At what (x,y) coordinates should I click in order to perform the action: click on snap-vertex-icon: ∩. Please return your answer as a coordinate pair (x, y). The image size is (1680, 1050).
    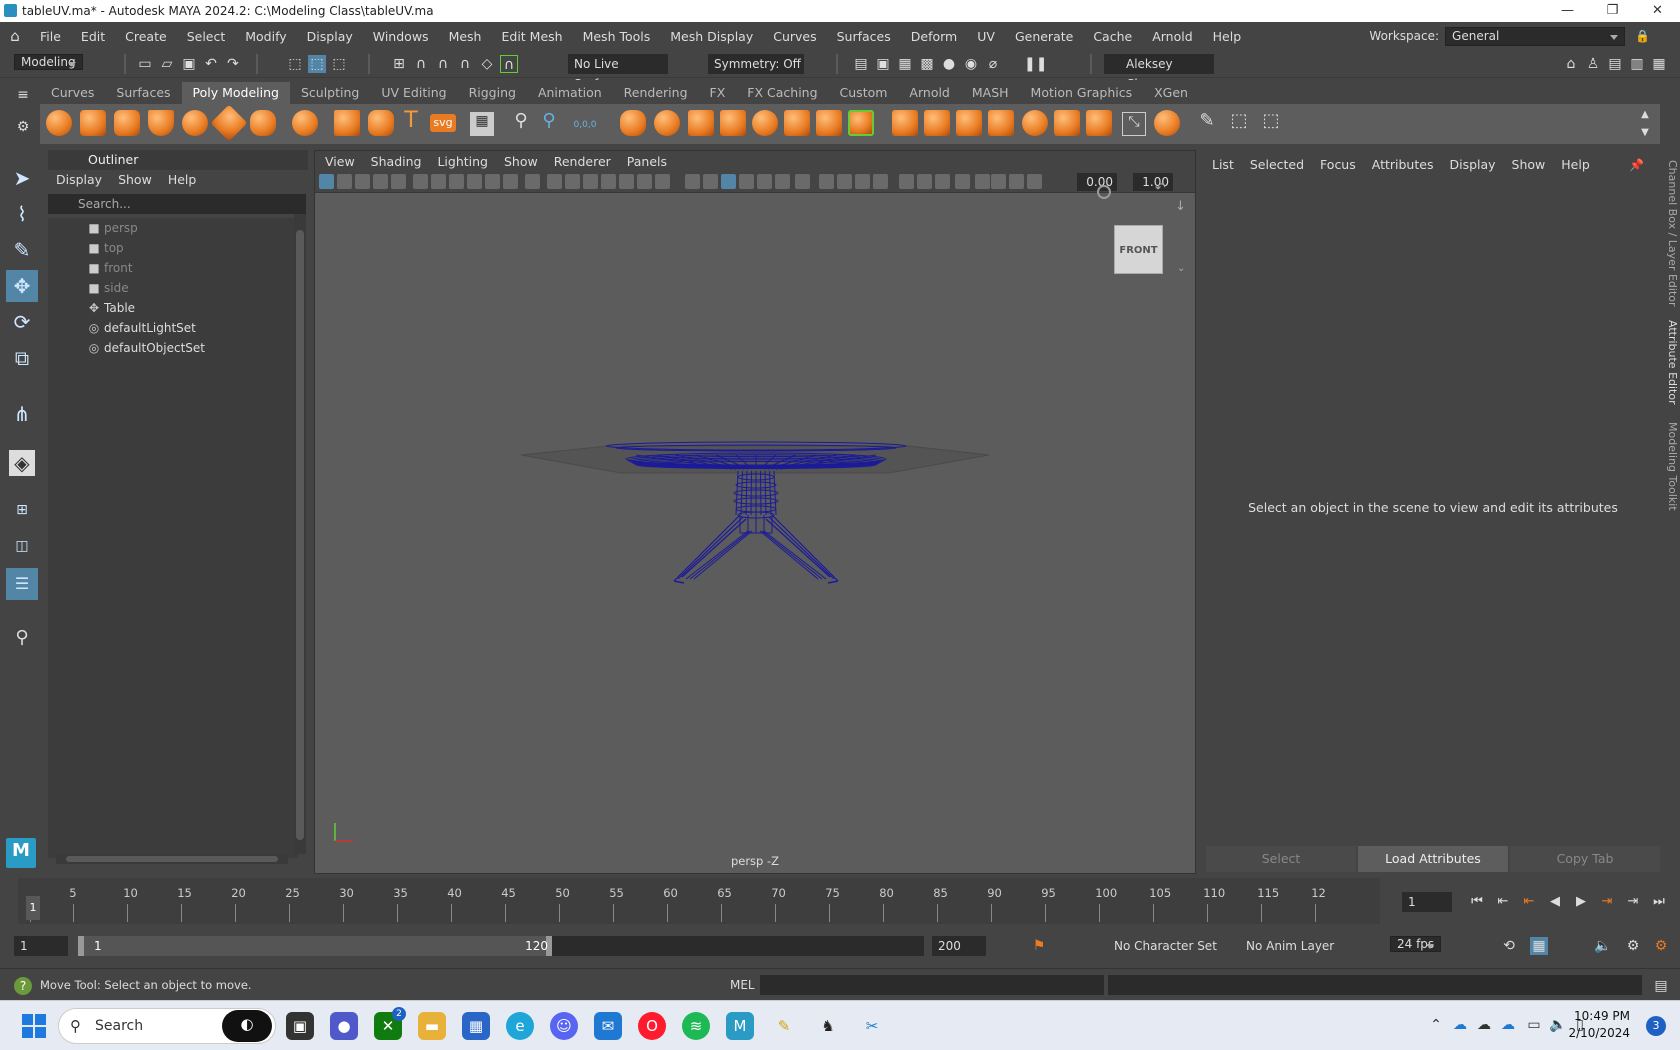
    Looking at the image, I should click on (509, 64).